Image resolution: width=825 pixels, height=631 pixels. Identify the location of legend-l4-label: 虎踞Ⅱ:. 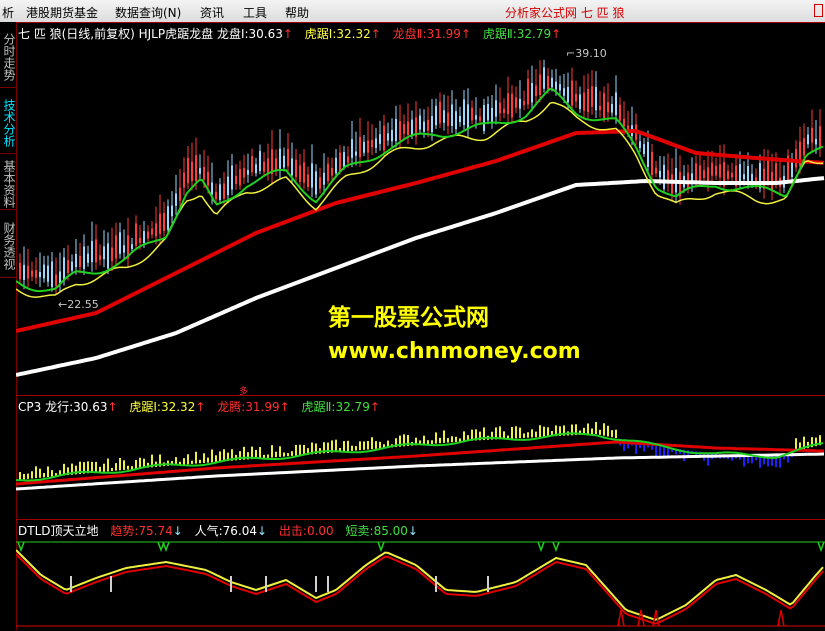
(318, 407).